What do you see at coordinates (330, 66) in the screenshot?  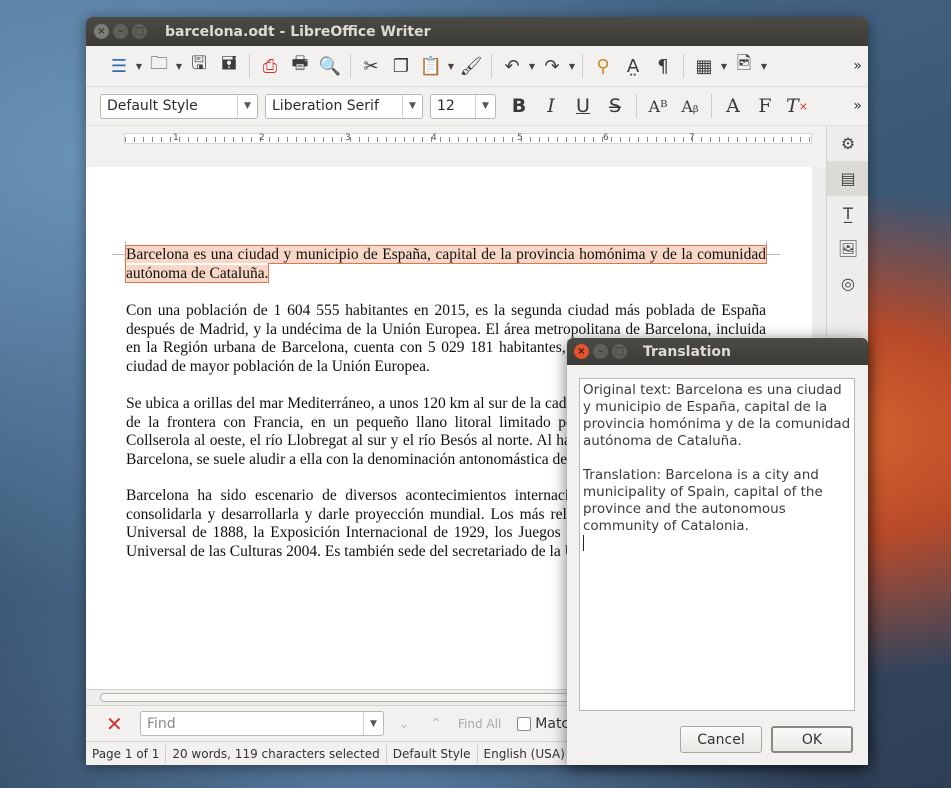 I see `print-preview-icon: 🔍` at bounding box center [330, 66].